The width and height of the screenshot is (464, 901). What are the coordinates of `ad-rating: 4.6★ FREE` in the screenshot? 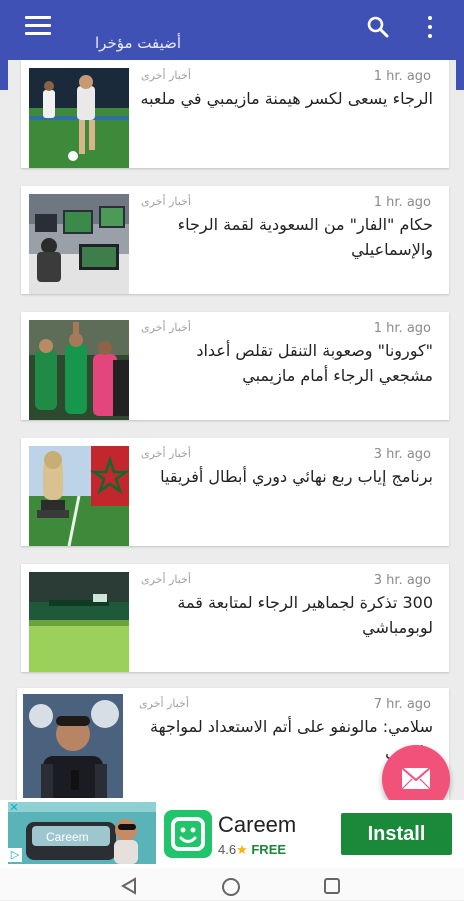 It's located at (252, 850).